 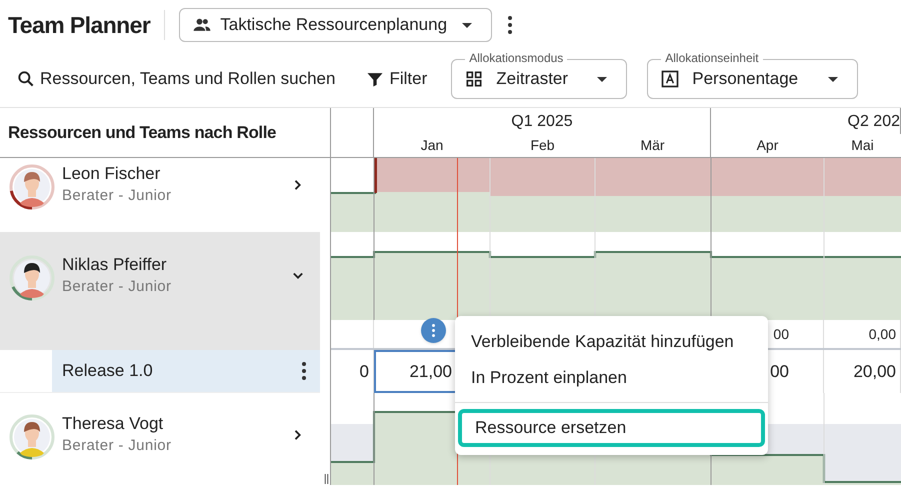 What do you see at coordinates (335, 25) in the screenshot?
I see `view-selector: Taktische Ressourcenplanung` at bounding box center [335, 25].